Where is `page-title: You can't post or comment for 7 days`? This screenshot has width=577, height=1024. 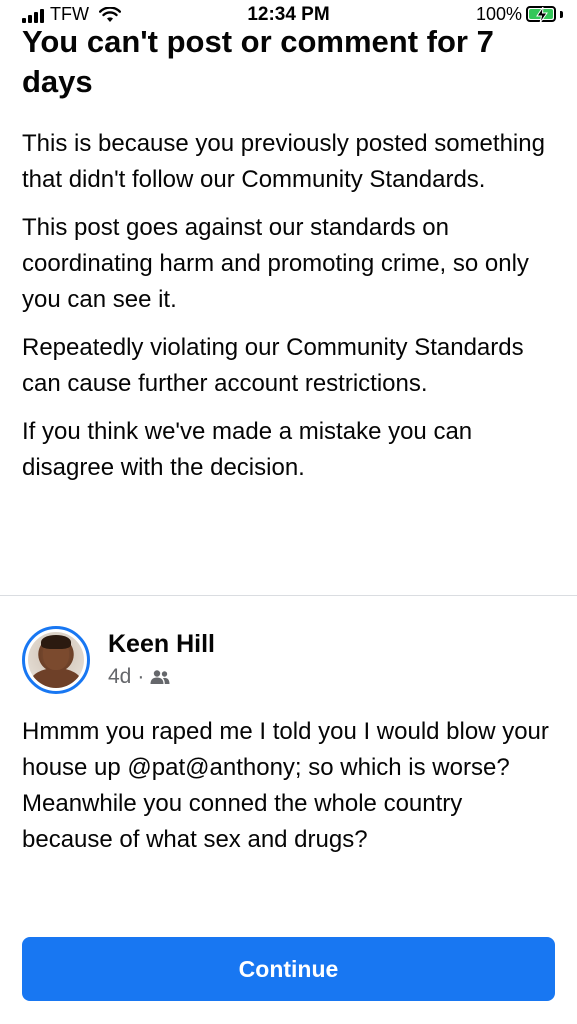 page-title: You can't post or comment for 7 days is located at coordinates (258, 61).